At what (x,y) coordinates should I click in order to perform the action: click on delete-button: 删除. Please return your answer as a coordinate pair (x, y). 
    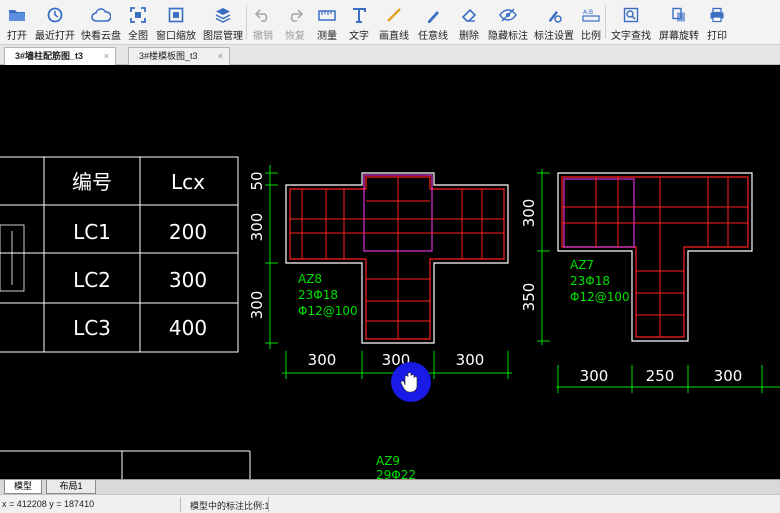
    Looking at the image, I should click on (469, 22).